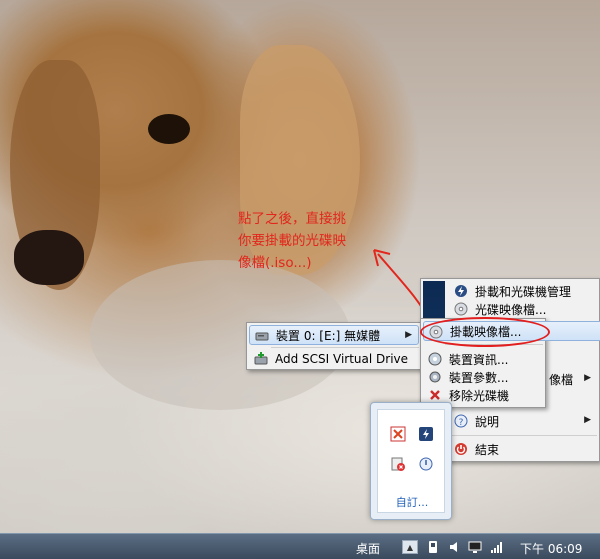 This screenshot has height=559, width=600. What do you see at coordinates (485, 332) in the screenshot?
I see `annotation-highlight-ellipse` at bounding box center [485, 332].